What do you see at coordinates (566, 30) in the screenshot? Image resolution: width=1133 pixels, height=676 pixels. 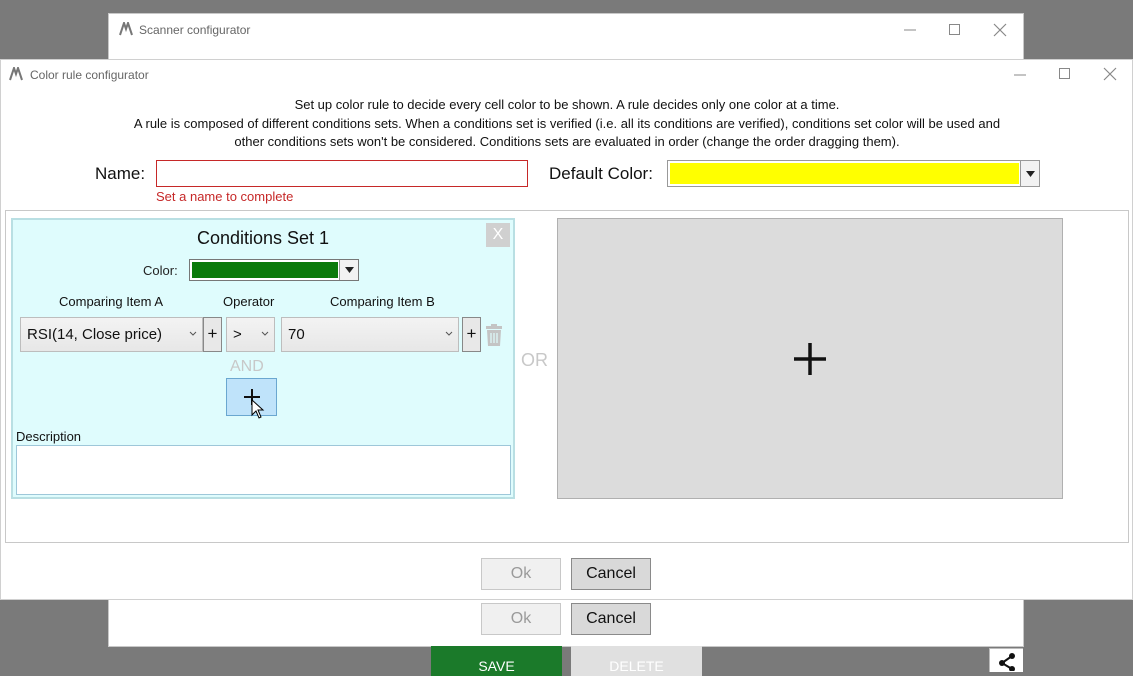 I see `scanner-titlebar: Scanner configurator` at bounding box center [566, 30].